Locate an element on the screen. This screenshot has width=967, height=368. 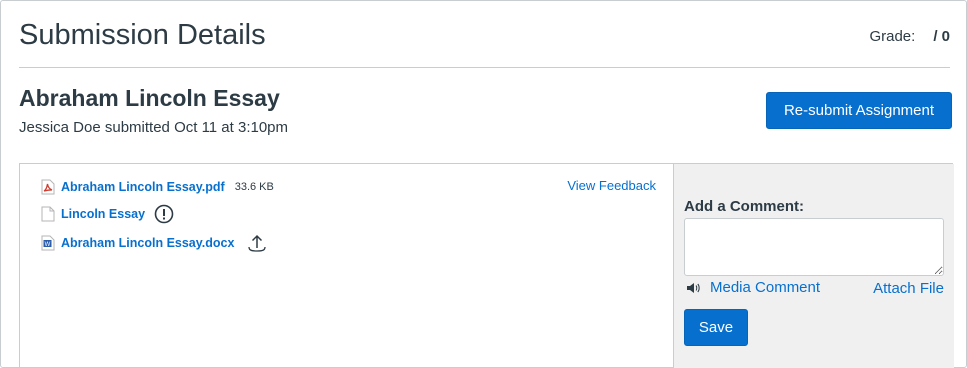
grade-label: Grade: is located at coordinates (892, 36).